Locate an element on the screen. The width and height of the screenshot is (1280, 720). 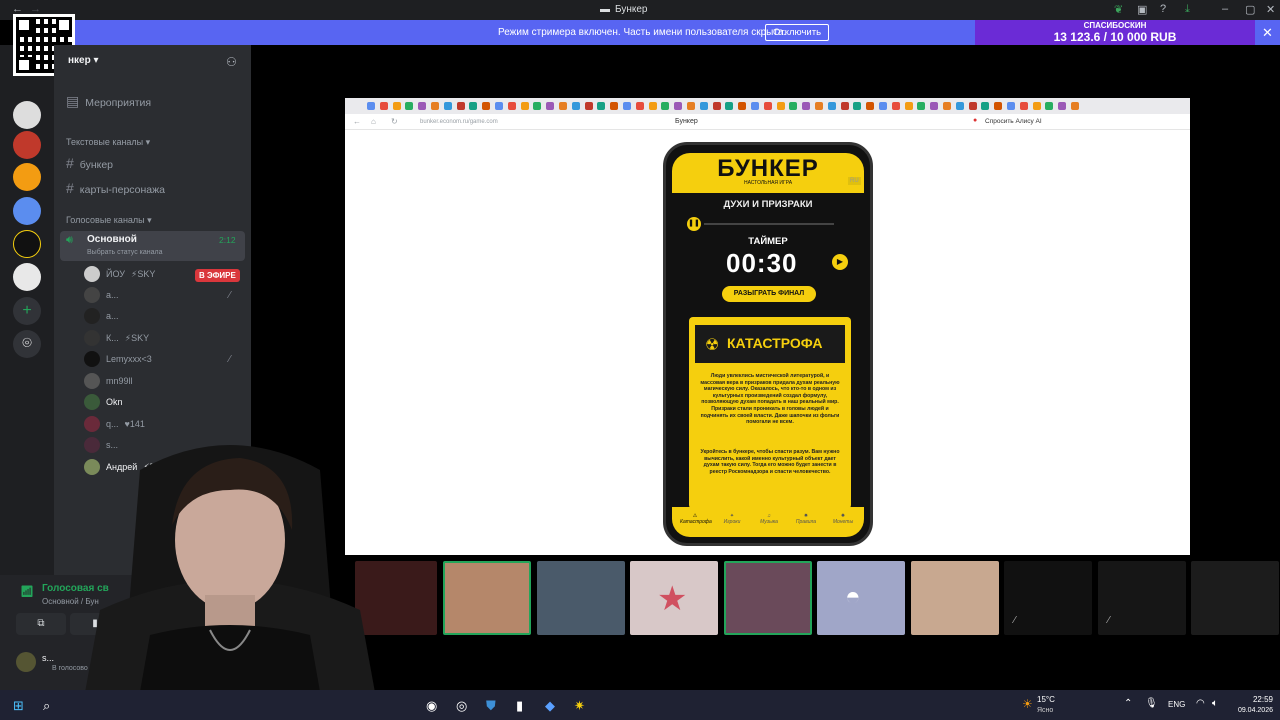
channel-character-cards: # карты-персонажа is located at coordinates (115, 188).